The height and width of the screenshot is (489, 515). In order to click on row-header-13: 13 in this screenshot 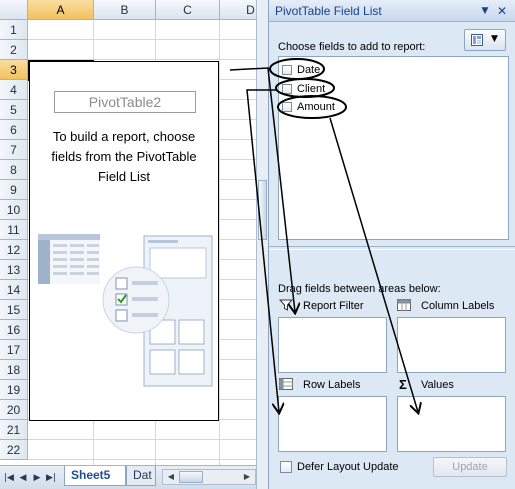, I will do `click(14, 270)`.